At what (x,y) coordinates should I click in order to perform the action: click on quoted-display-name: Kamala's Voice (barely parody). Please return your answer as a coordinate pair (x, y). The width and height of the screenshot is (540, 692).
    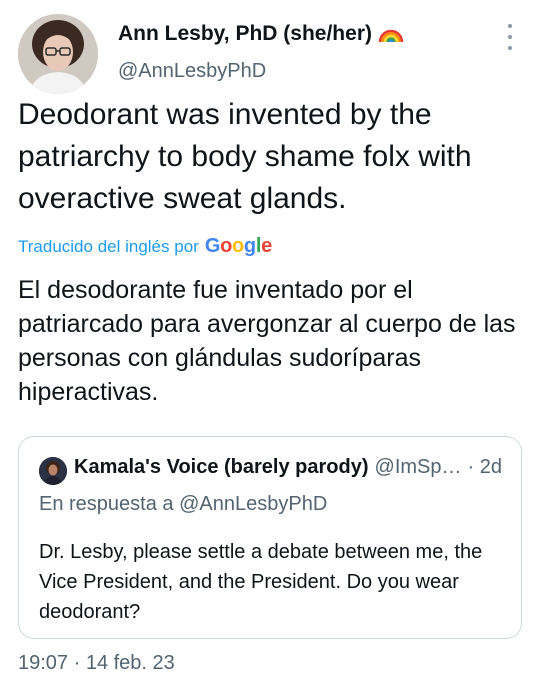
    Looking at the image, I should click on (221, 467).